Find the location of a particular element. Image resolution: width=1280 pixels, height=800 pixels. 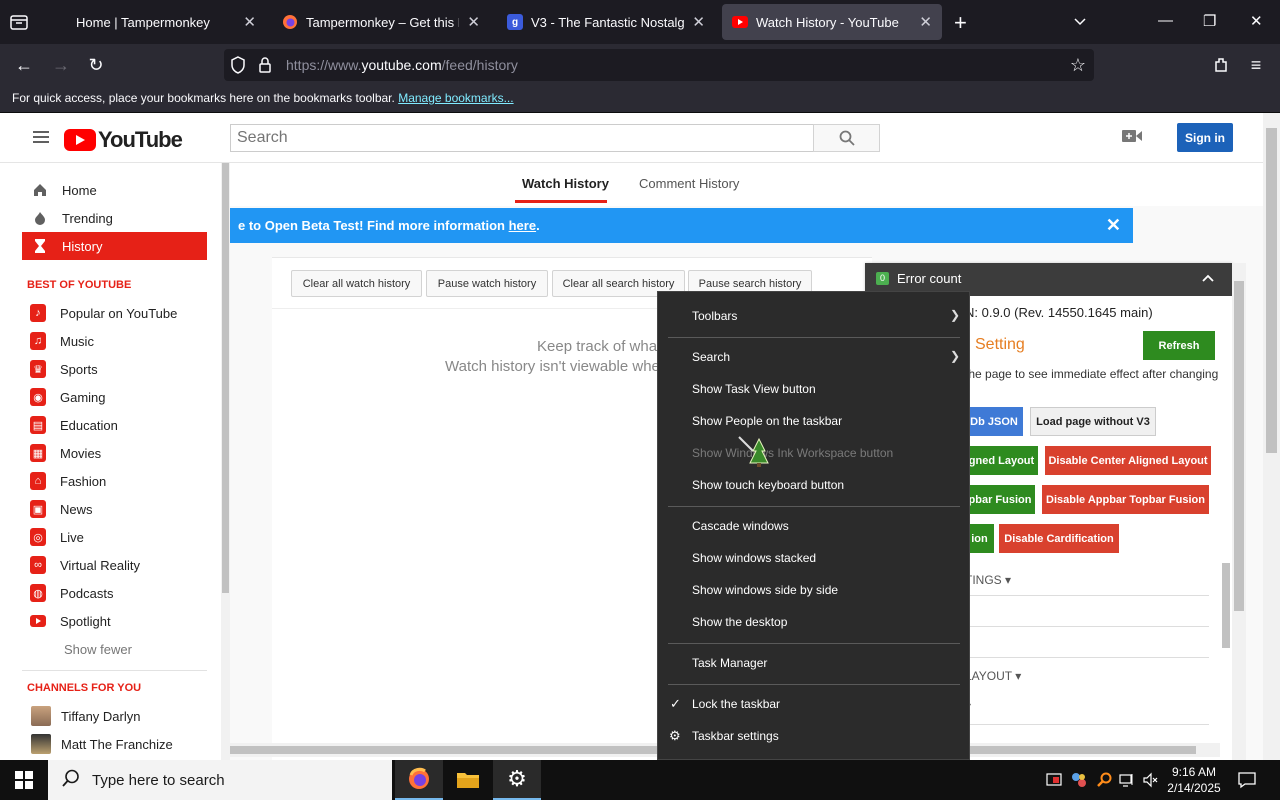

refresh-button: Refresh is located at coordinates (1179, 345).